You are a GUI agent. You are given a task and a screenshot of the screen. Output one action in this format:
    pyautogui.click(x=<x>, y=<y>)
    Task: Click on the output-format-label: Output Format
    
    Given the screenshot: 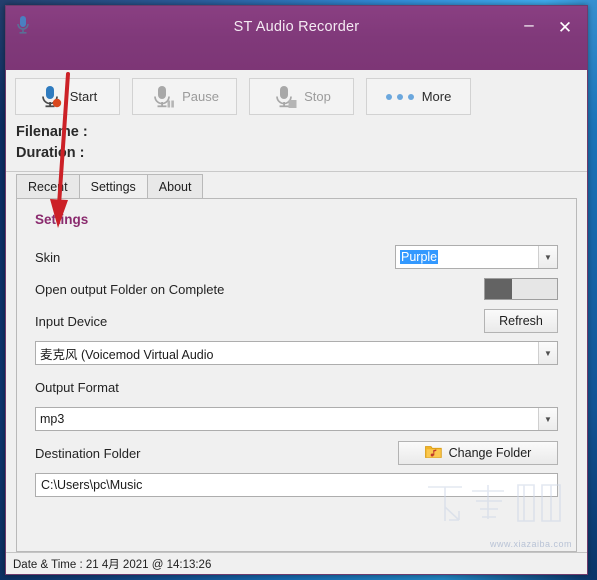 What is the action you would take?
    pyautogui.click(x=77, y=387)
    